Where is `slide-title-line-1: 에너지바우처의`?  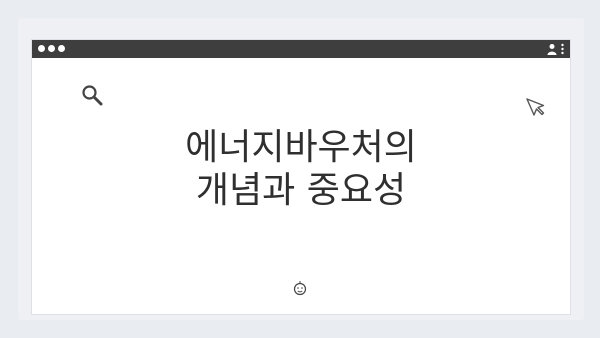 slide-title-line-1: 에너지바우처의 is located at coordinates (301, 147).